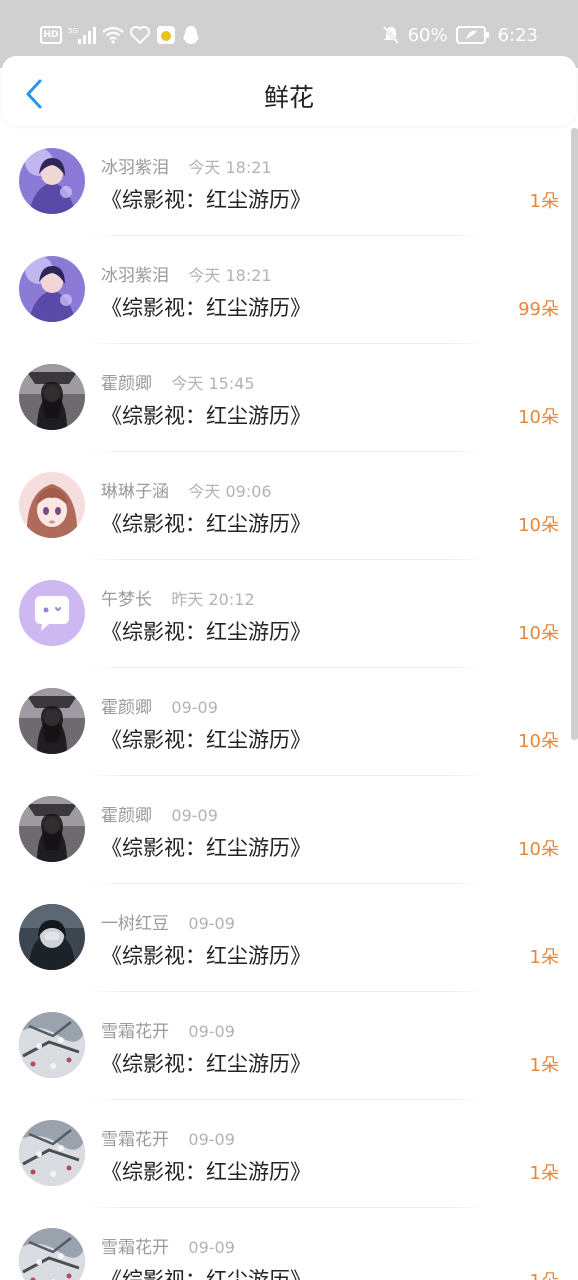 Image resolution: width=578 pixels, height=1280 pixels. I want to click on battery-percent: 60%, so click(427, 35).